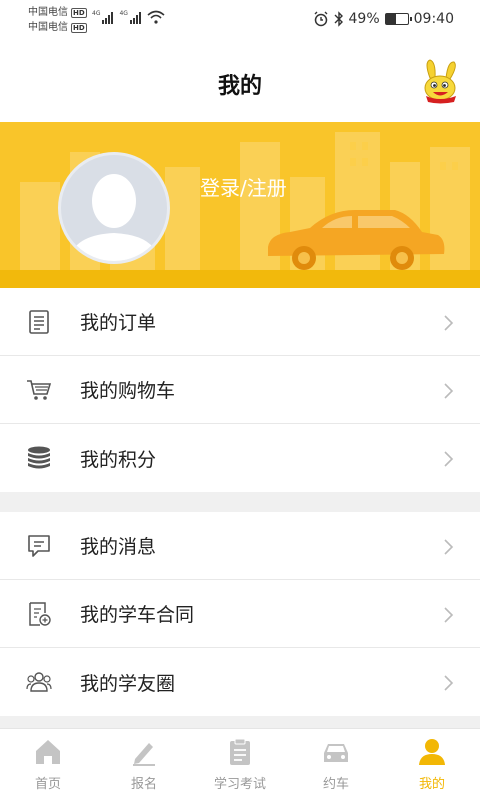 The height and width of the screenshot is (800, 480). I want to click on tab-home: 首页, so click(48, 764).